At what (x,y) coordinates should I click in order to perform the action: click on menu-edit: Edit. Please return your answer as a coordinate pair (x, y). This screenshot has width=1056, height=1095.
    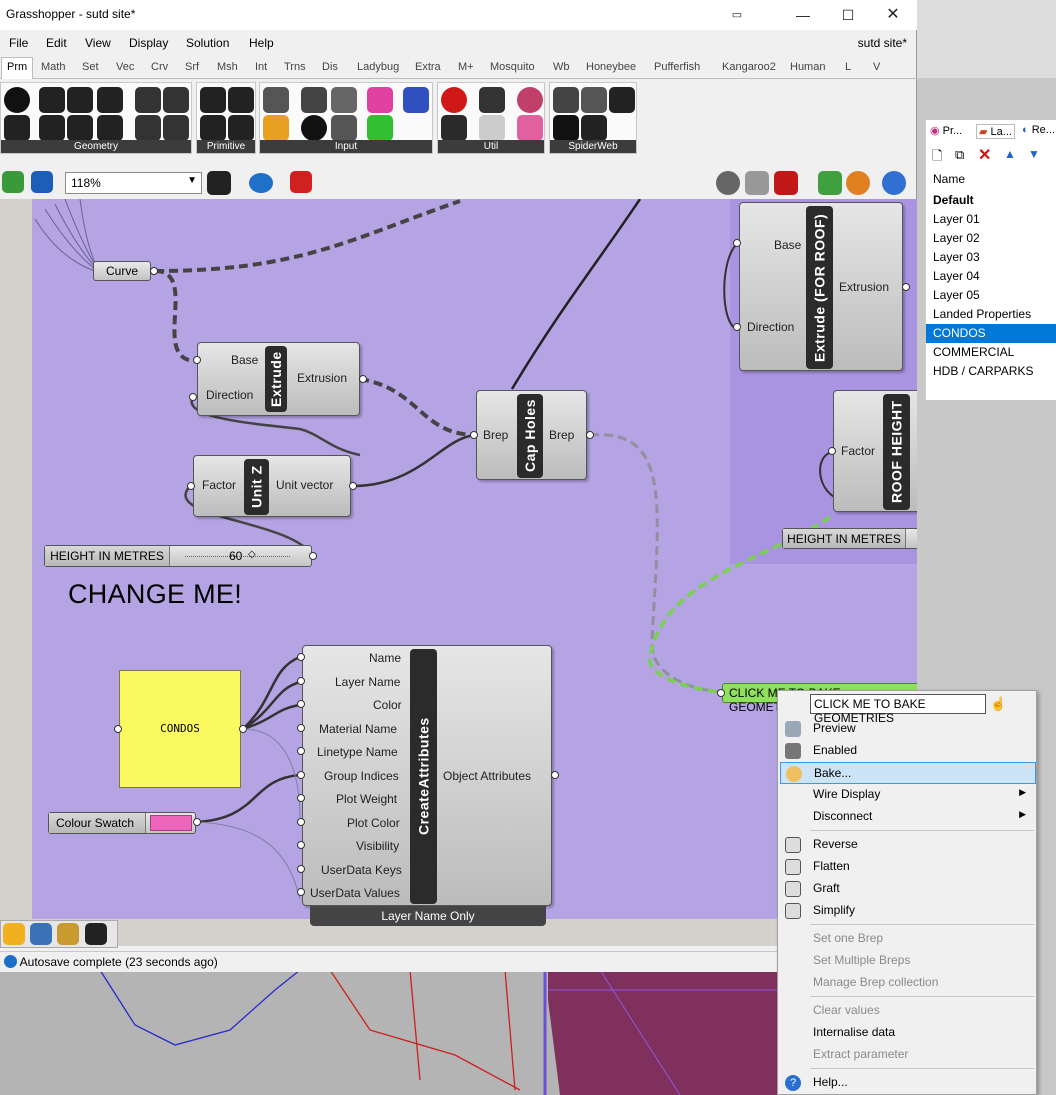
    Looking at the image, I should click on (56, 43).